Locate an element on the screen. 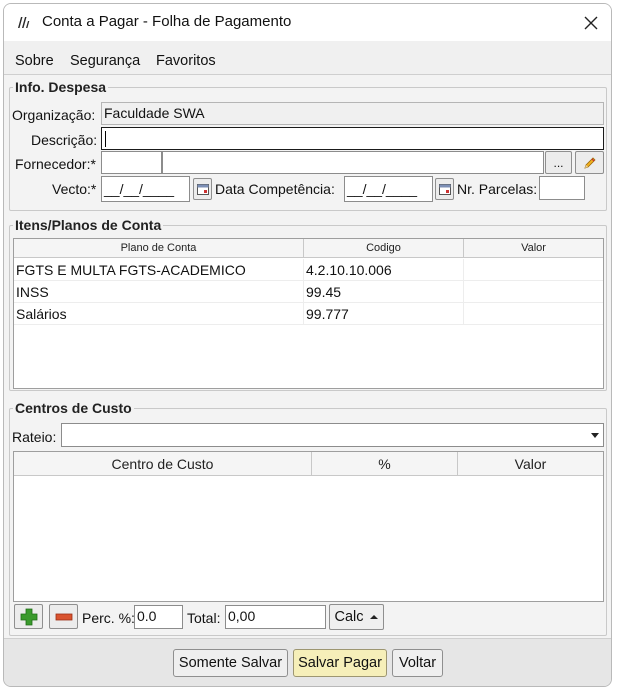 This screenshot has height=691, width=617. parcelas-input is located at coordinates (562, 188).